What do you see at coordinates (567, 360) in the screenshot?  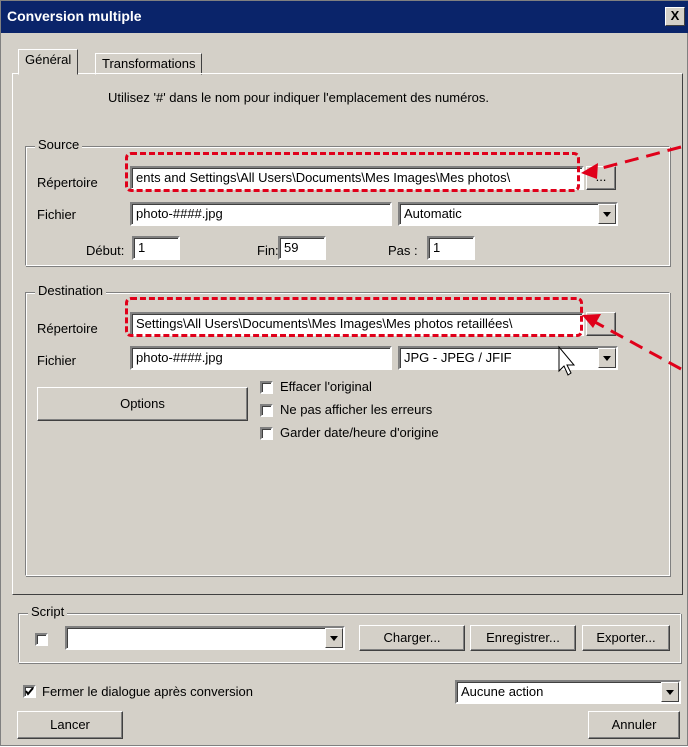 I see `mouse-cursor-icon` at bounding box center [567, 360].